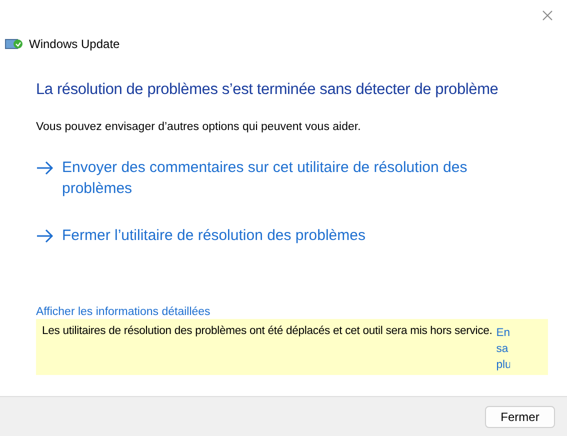  Describe the element at coordinates (14, 44) in the screenshot. I see `update-icon` at that location.